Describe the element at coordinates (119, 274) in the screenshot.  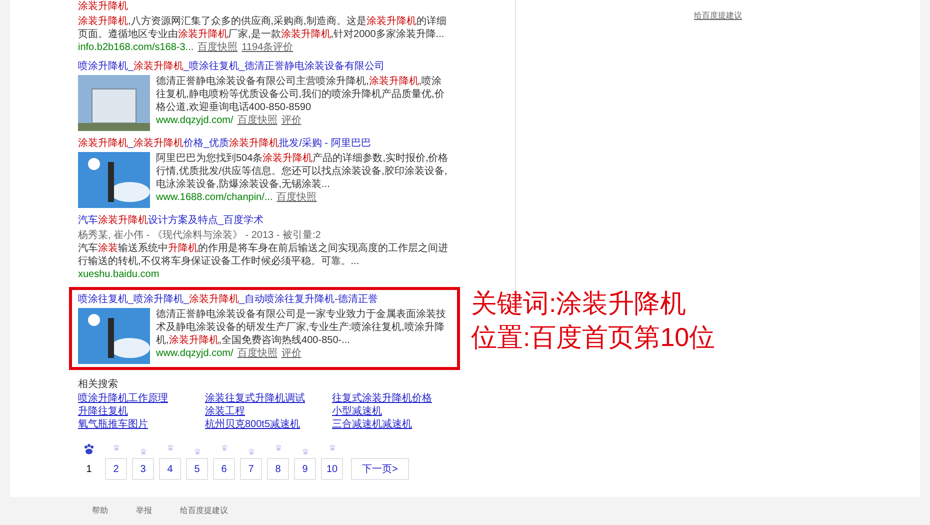
I see `result-url: xueshu.baidu.com` at that location.